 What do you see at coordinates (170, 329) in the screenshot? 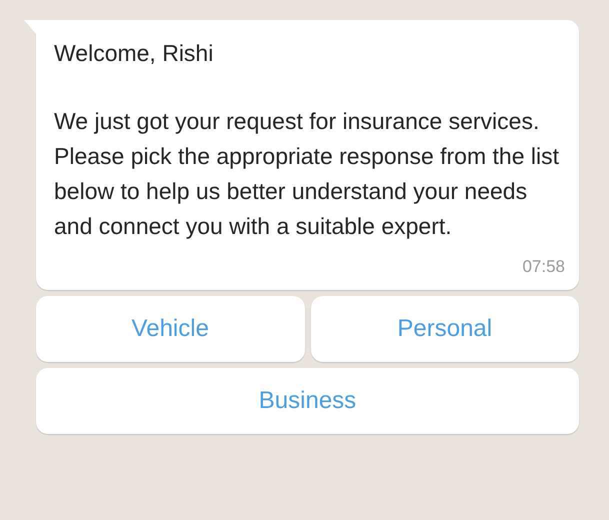
I see `reply-button: Vehicle` at bounding box center [170, 329].